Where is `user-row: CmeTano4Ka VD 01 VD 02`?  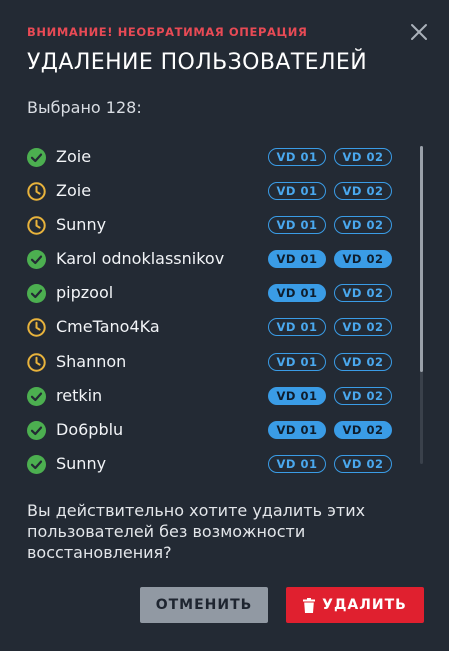 user-row: CmeTano4Ka VD 01 VD 02 is located at coordinates (217, 328).